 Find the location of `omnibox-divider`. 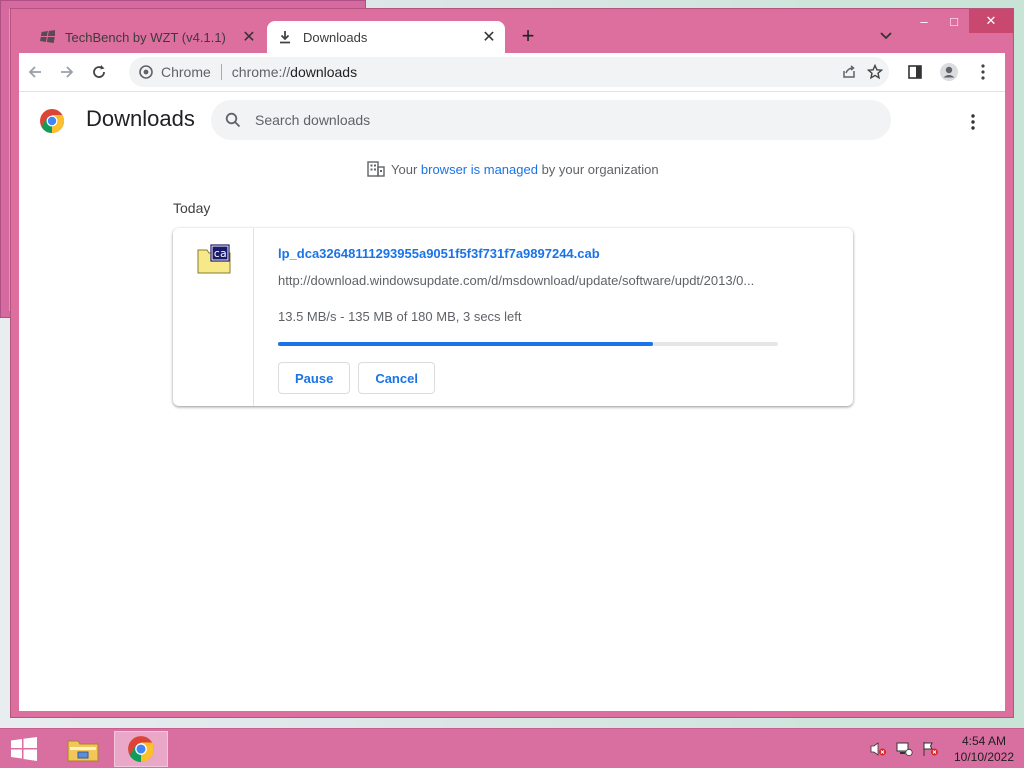

omnibox-divider is located at coordinates (221, 72).